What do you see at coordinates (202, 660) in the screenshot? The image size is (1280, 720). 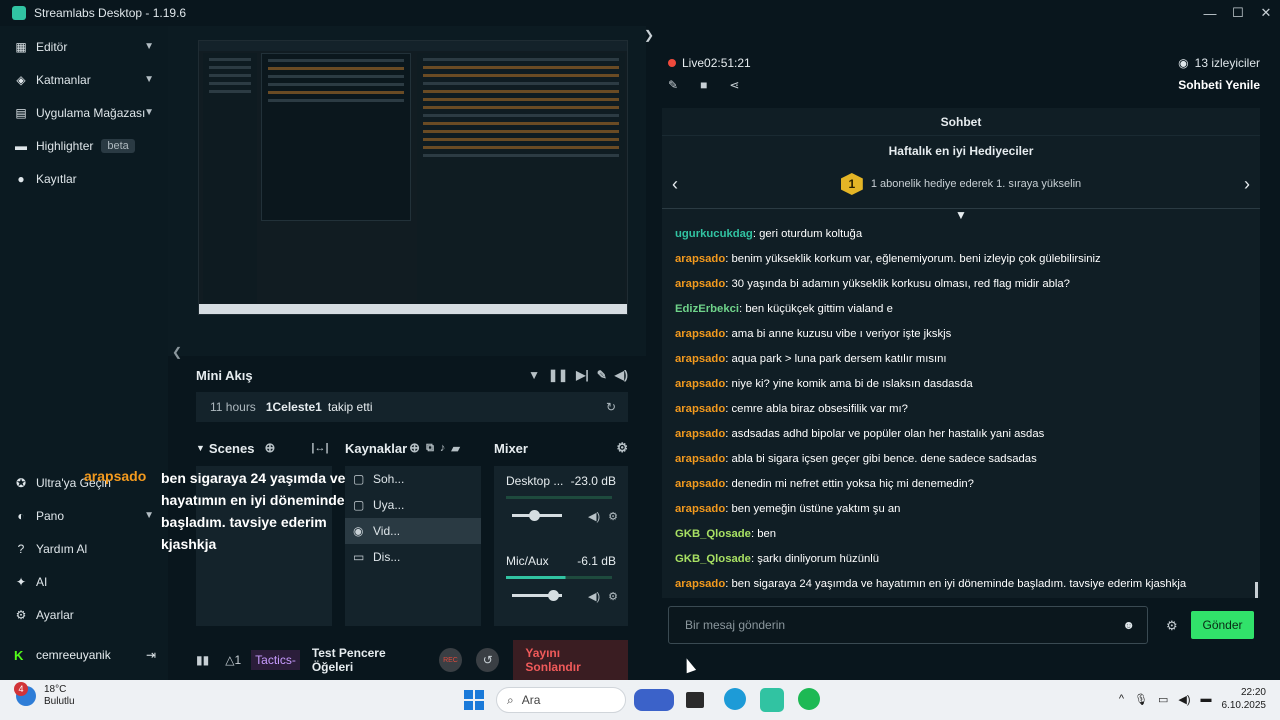 I see `performance-icon: ▮▮` at bounding box center [202, 660].